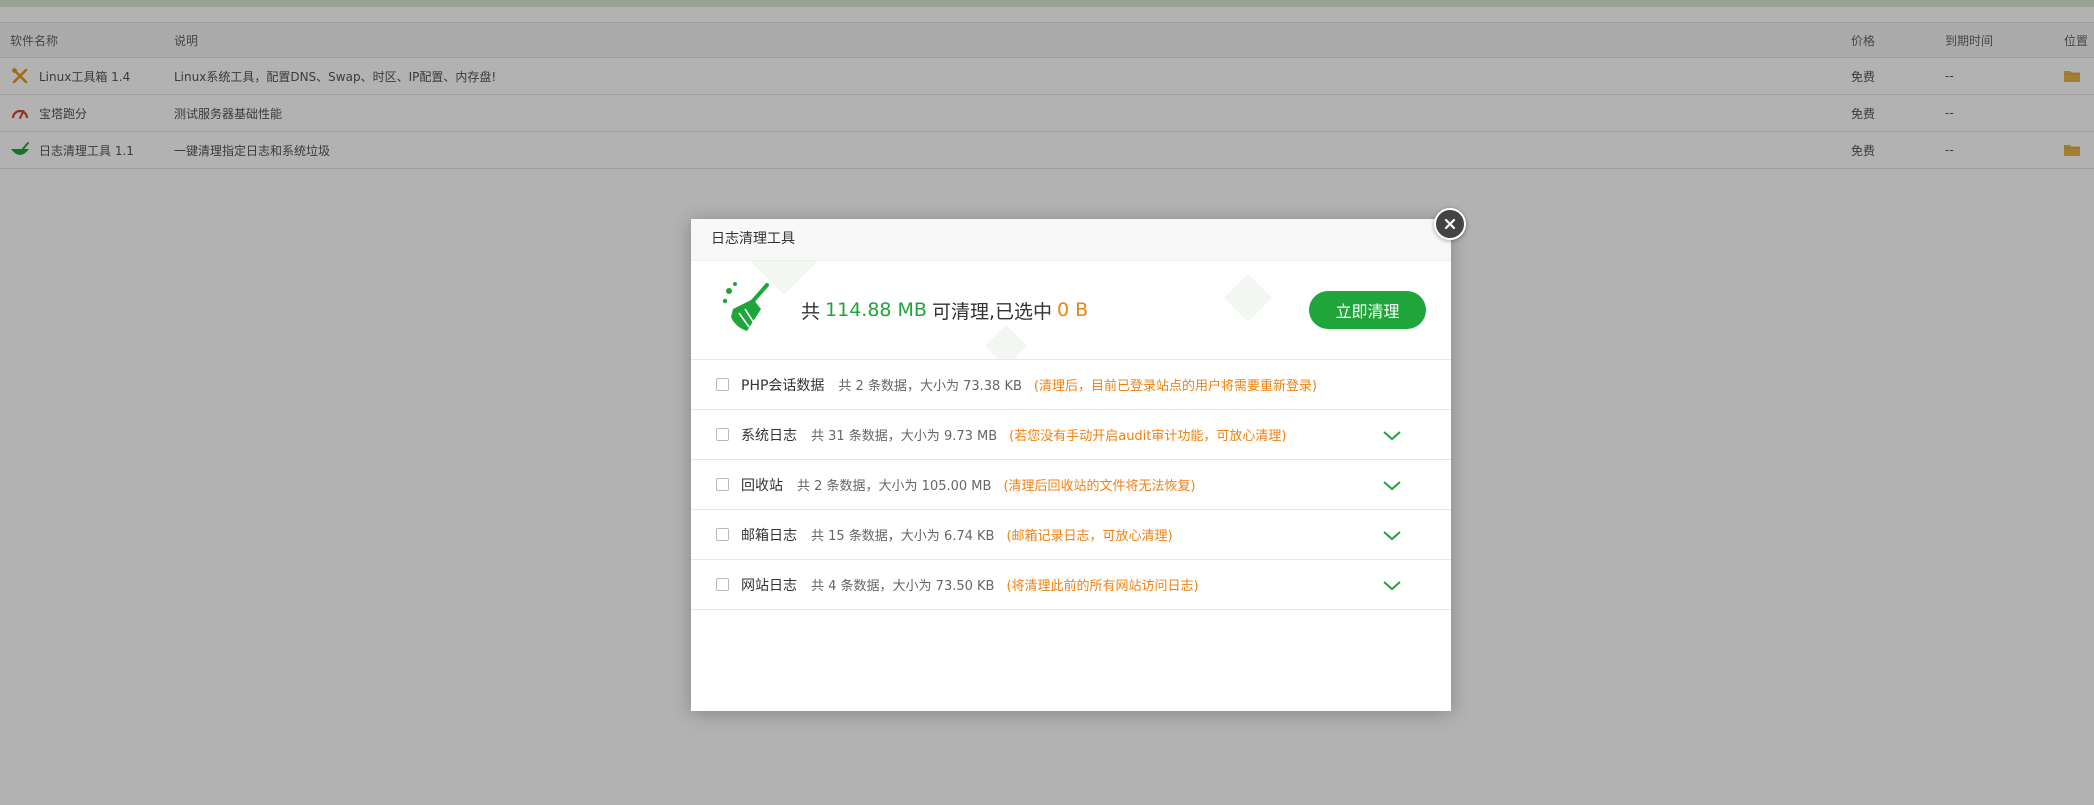 The height and width of the screenshot is (805, 2094). I want to click on item-tip: (邮箱记录日志，可放心清理), so click(1089, 536).